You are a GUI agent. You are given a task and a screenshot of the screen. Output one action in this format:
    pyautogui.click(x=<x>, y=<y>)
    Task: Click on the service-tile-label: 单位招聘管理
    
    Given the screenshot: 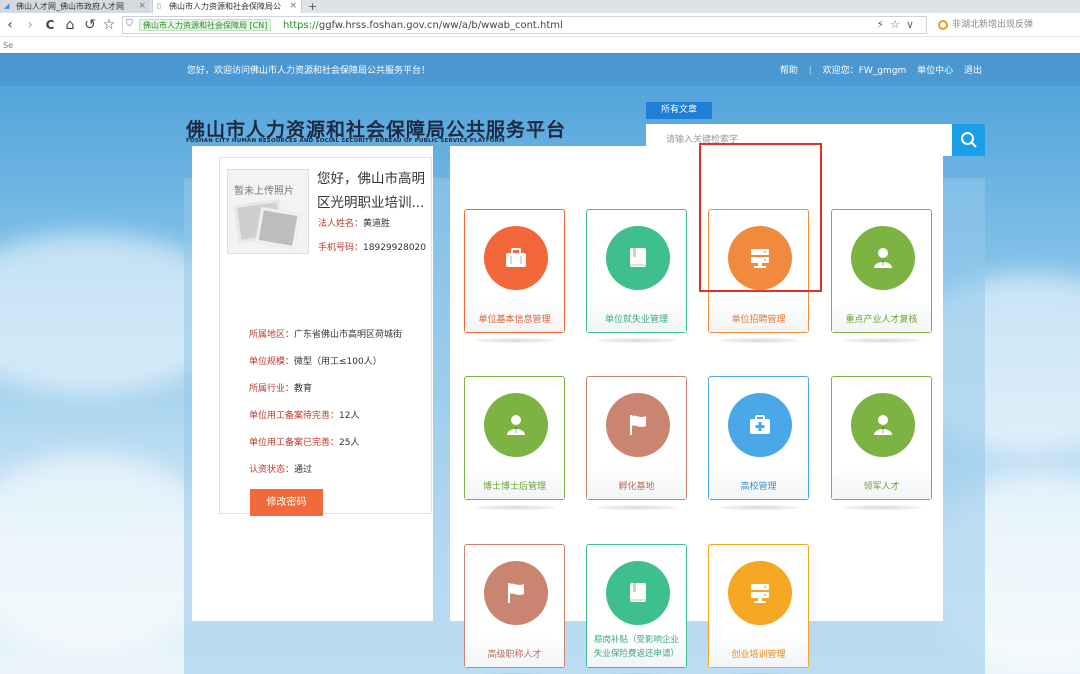 What is the action you would take?
    pyautogui.click(x=758, y=320)
    